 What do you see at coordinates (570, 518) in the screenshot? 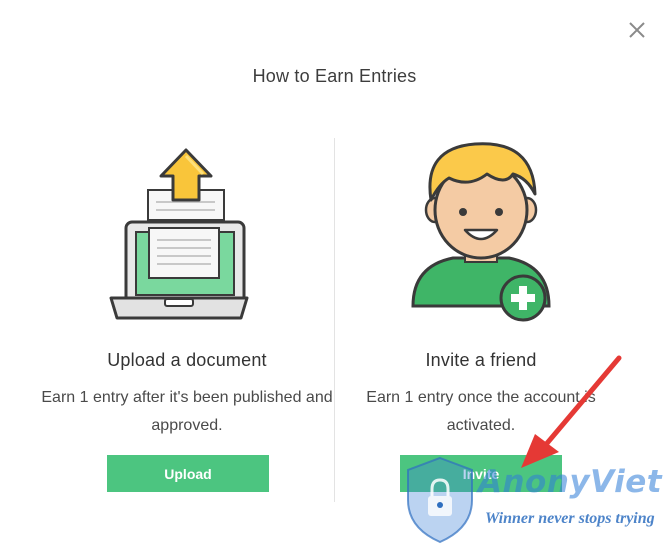
I see `watermark-tagline: Winner never stops trying` at bounding box center [570, 518].